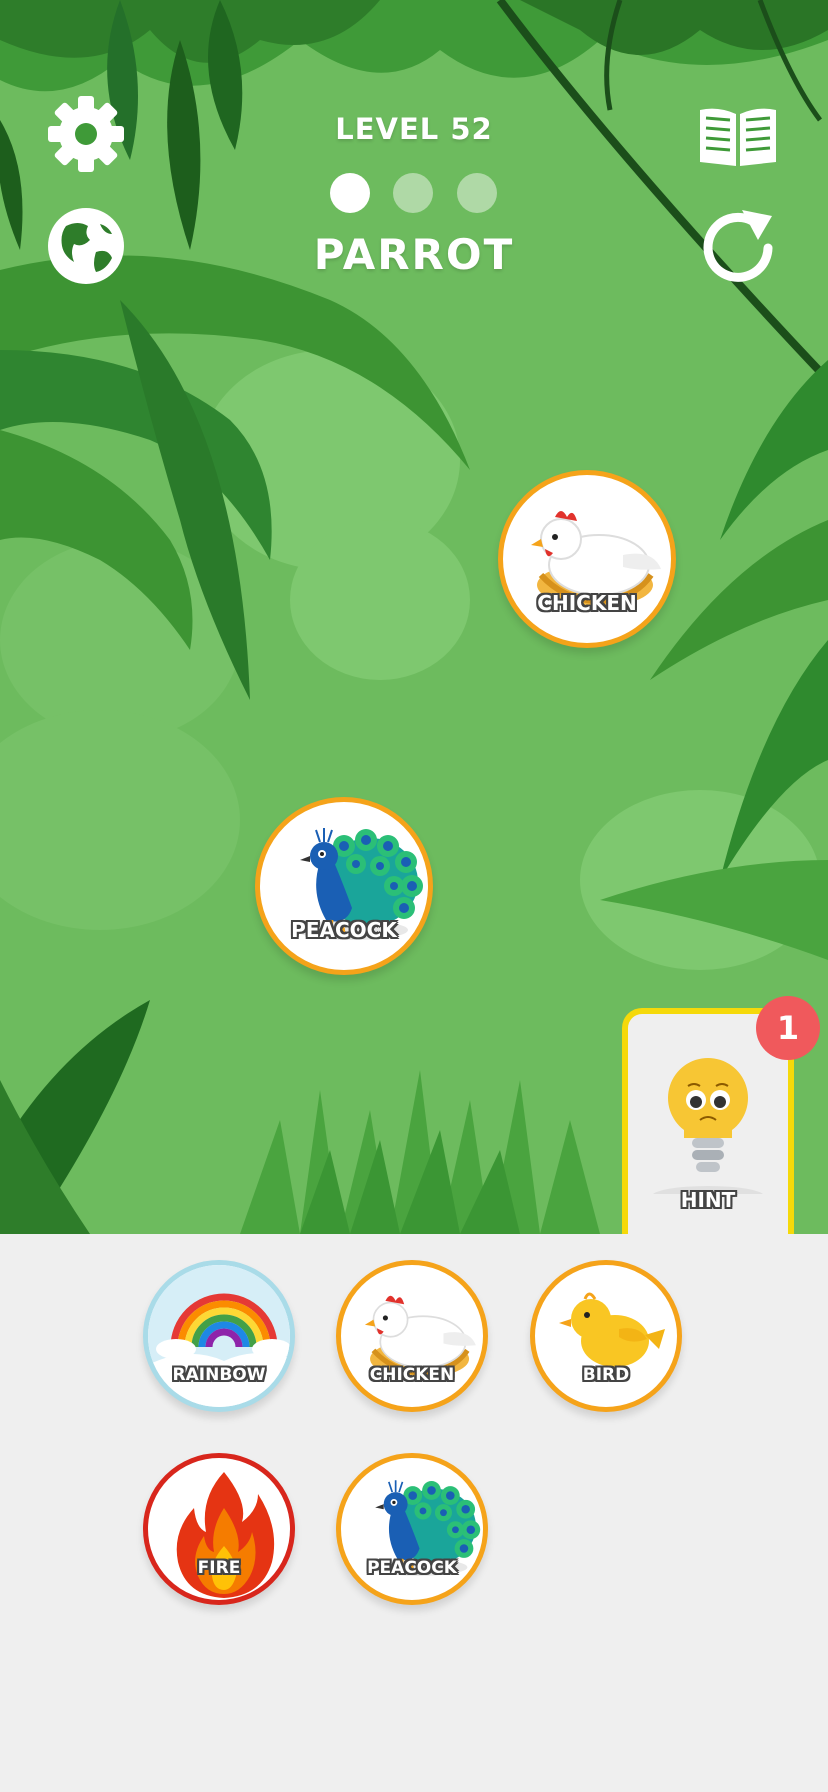  I want to click on progress-dot-filled, so click(350, 193).